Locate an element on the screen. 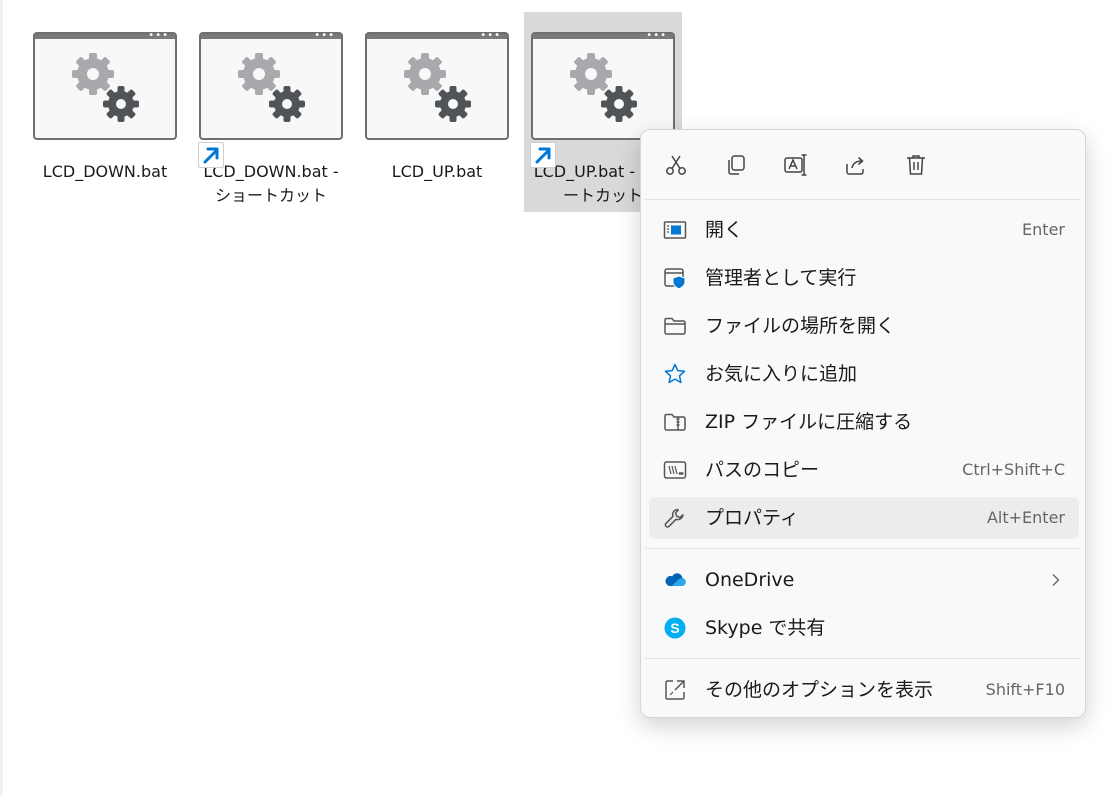 The height and width of the screenshot is (796, 1114). share-icon is located at coordinates (855, 165).